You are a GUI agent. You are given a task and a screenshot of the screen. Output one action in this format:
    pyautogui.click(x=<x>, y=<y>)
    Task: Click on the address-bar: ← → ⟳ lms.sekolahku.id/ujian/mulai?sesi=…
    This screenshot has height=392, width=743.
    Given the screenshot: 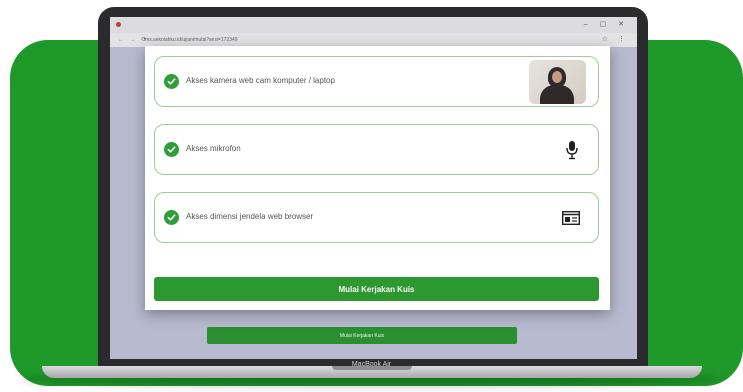 What is the action you would take?
    pyautogui.click(x=326, y=40)
    